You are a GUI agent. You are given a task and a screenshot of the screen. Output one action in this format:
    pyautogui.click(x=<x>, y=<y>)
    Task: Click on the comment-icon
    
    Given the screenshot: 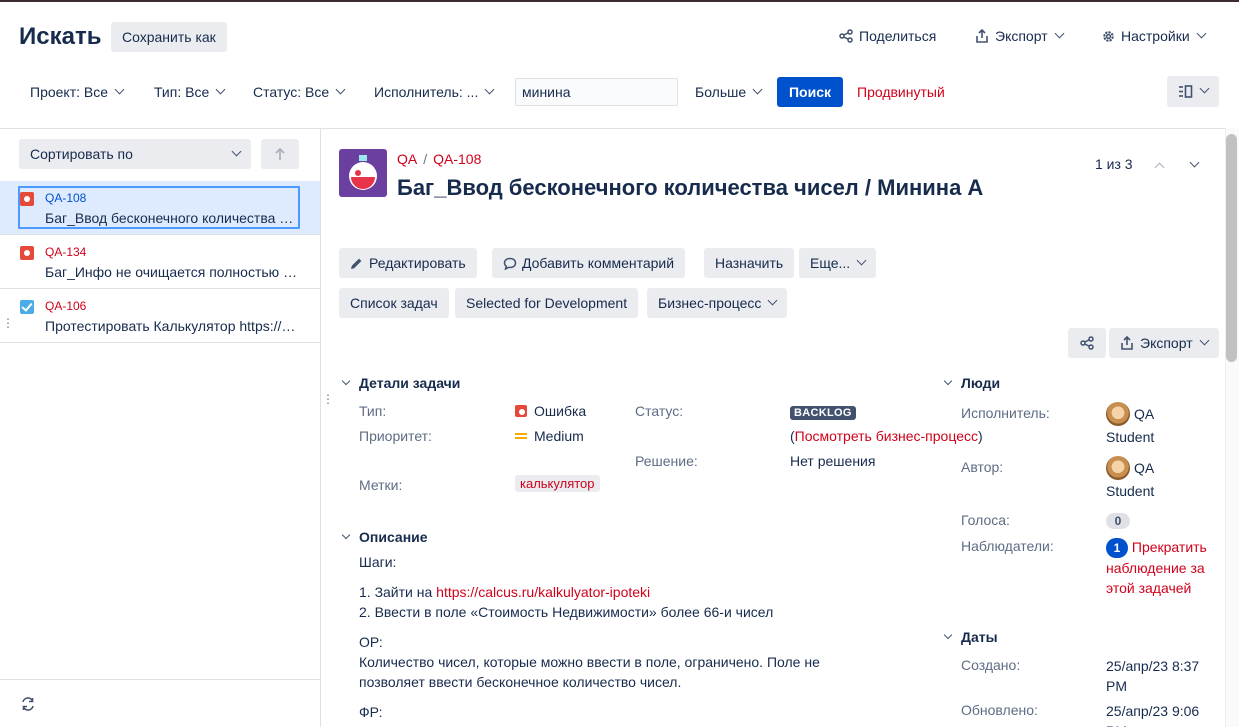 What is the action you would take?
    pyautogui.click(x=510, y=263)
    